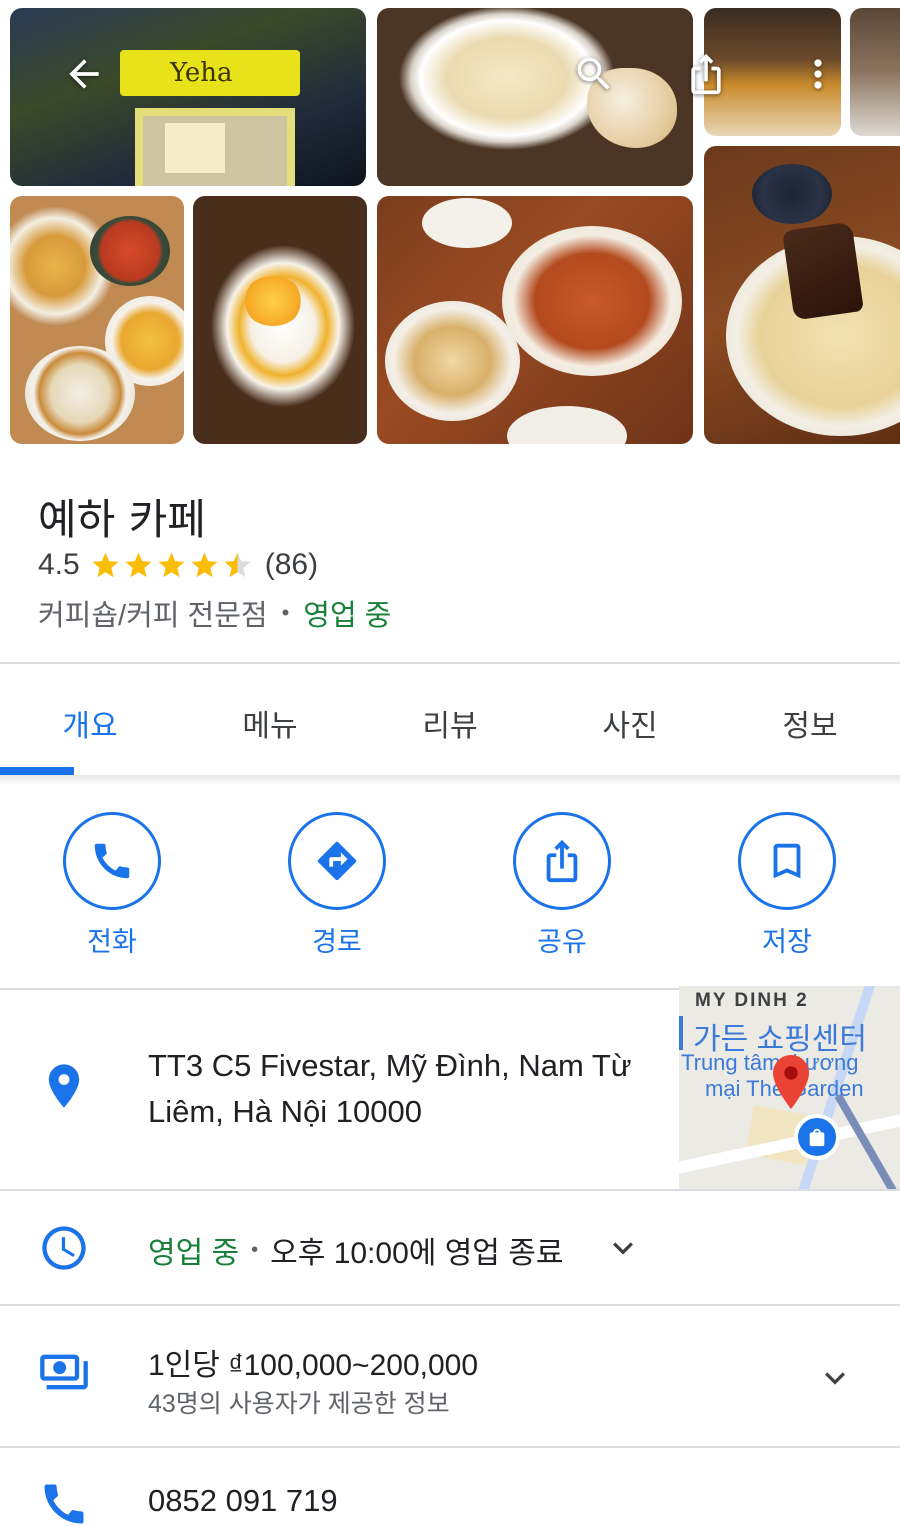 This screenshot has height=1526, width=900. I want to click on tab-about: 정보, so click(810, 723).